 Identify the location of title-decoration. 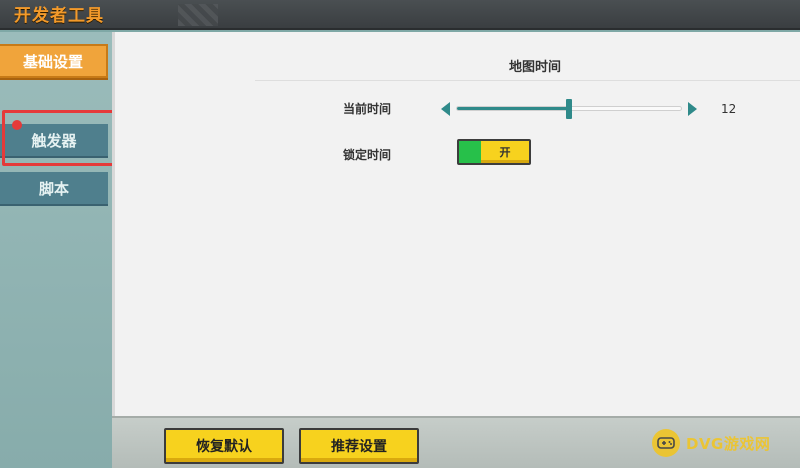
(198, 15).